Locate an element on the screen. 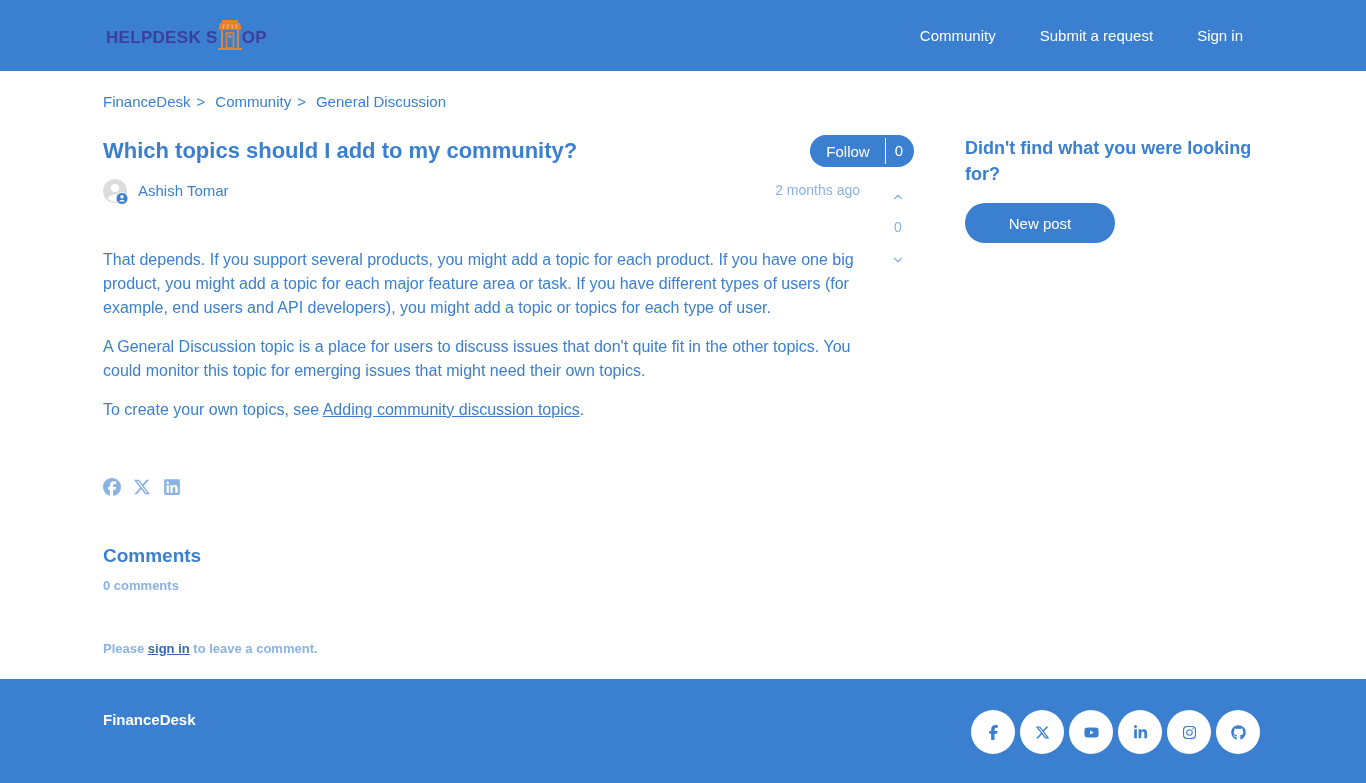 This screenshot has height=783, width=1366. facebook-button is located at coordinates (993, 732).